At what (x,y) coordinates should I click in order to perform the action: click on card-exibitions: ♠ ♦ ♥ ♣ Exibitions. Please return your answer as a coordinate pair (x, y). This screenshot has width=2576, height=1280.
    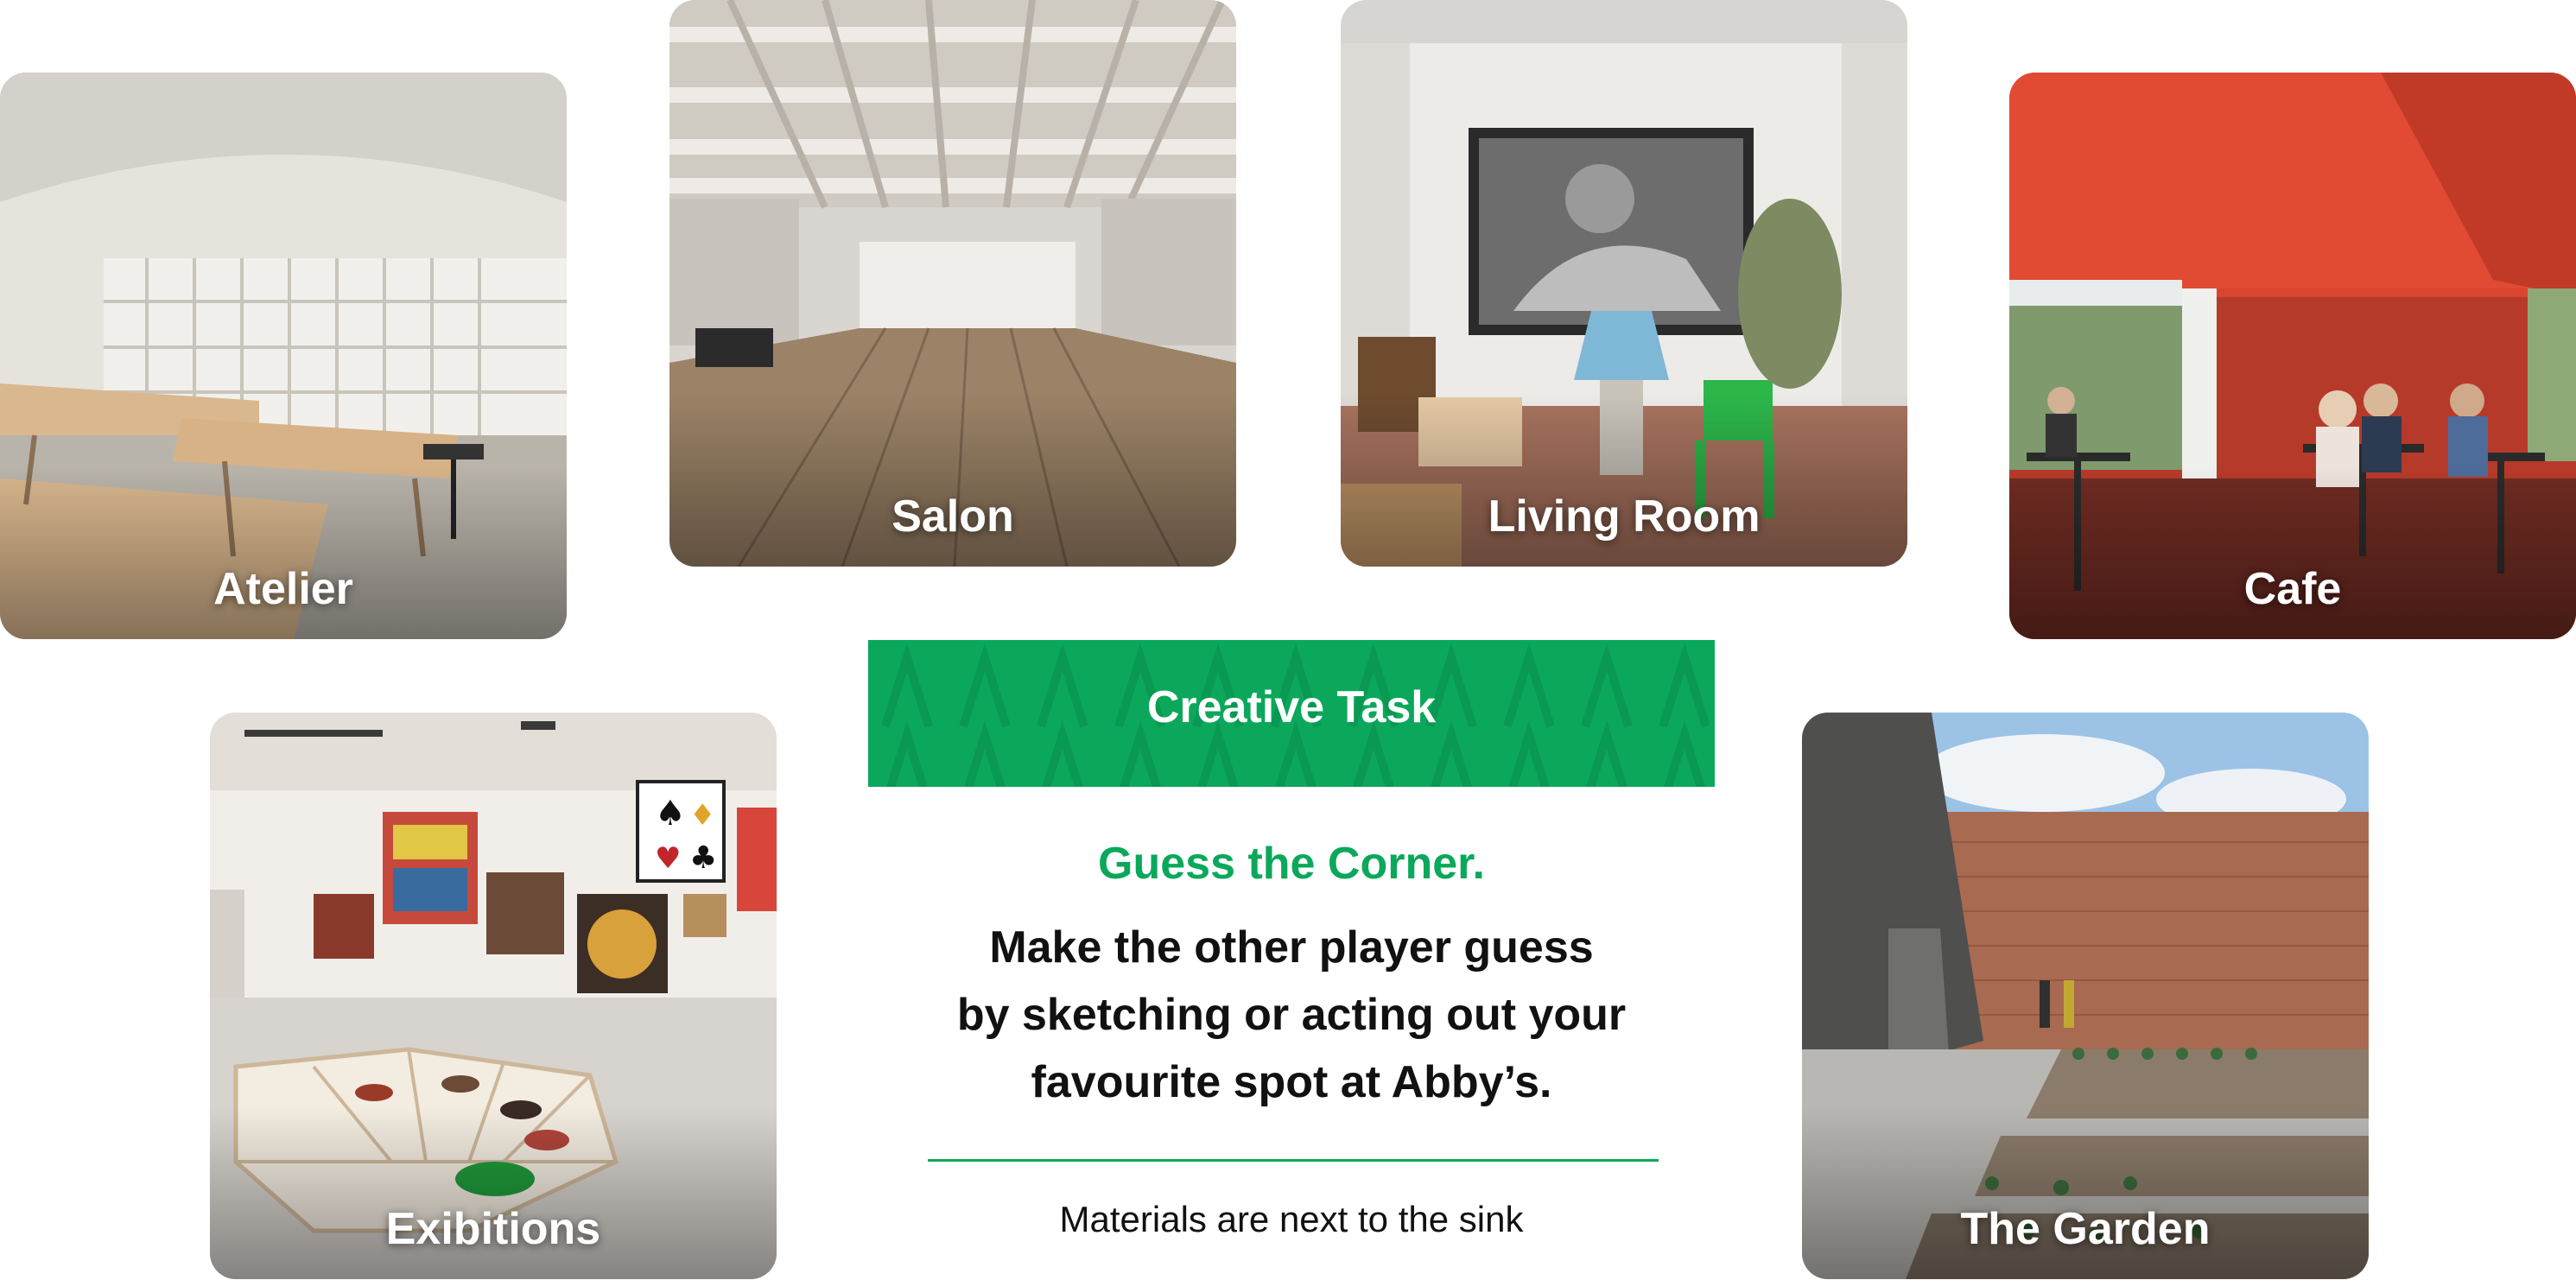
    Looking at the image, I should click on (493, 996).